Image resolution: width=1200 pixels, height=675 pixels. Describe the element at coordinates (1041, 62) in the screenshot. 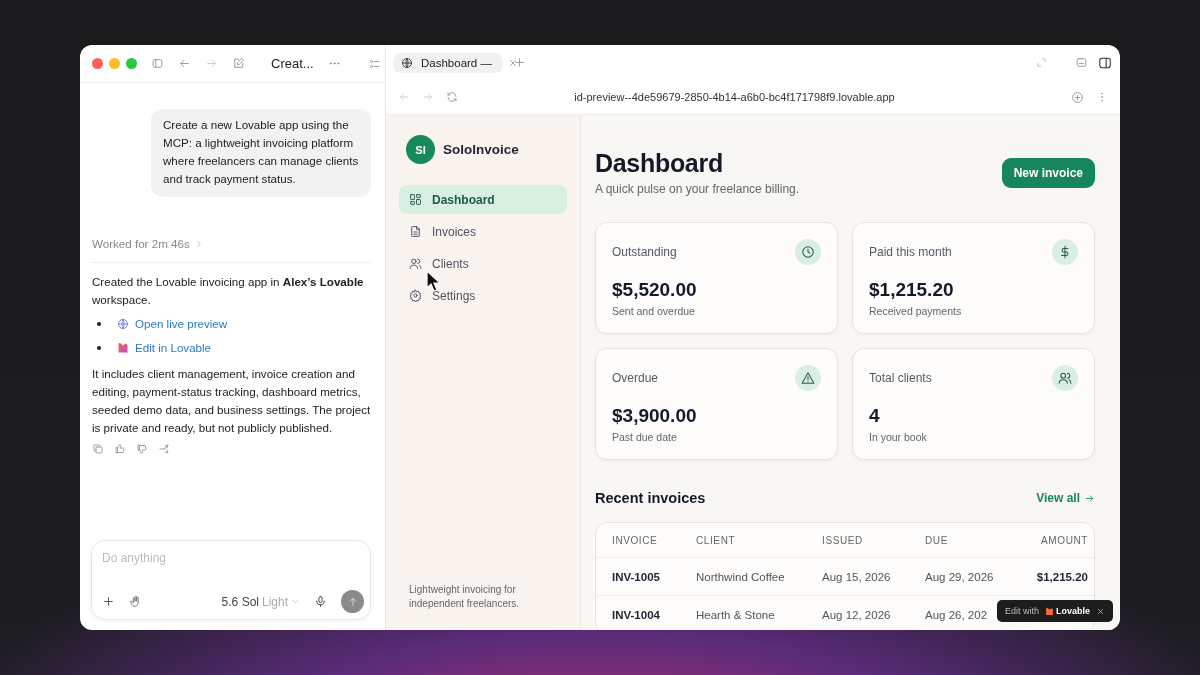

I see `expand-icon` at that location.